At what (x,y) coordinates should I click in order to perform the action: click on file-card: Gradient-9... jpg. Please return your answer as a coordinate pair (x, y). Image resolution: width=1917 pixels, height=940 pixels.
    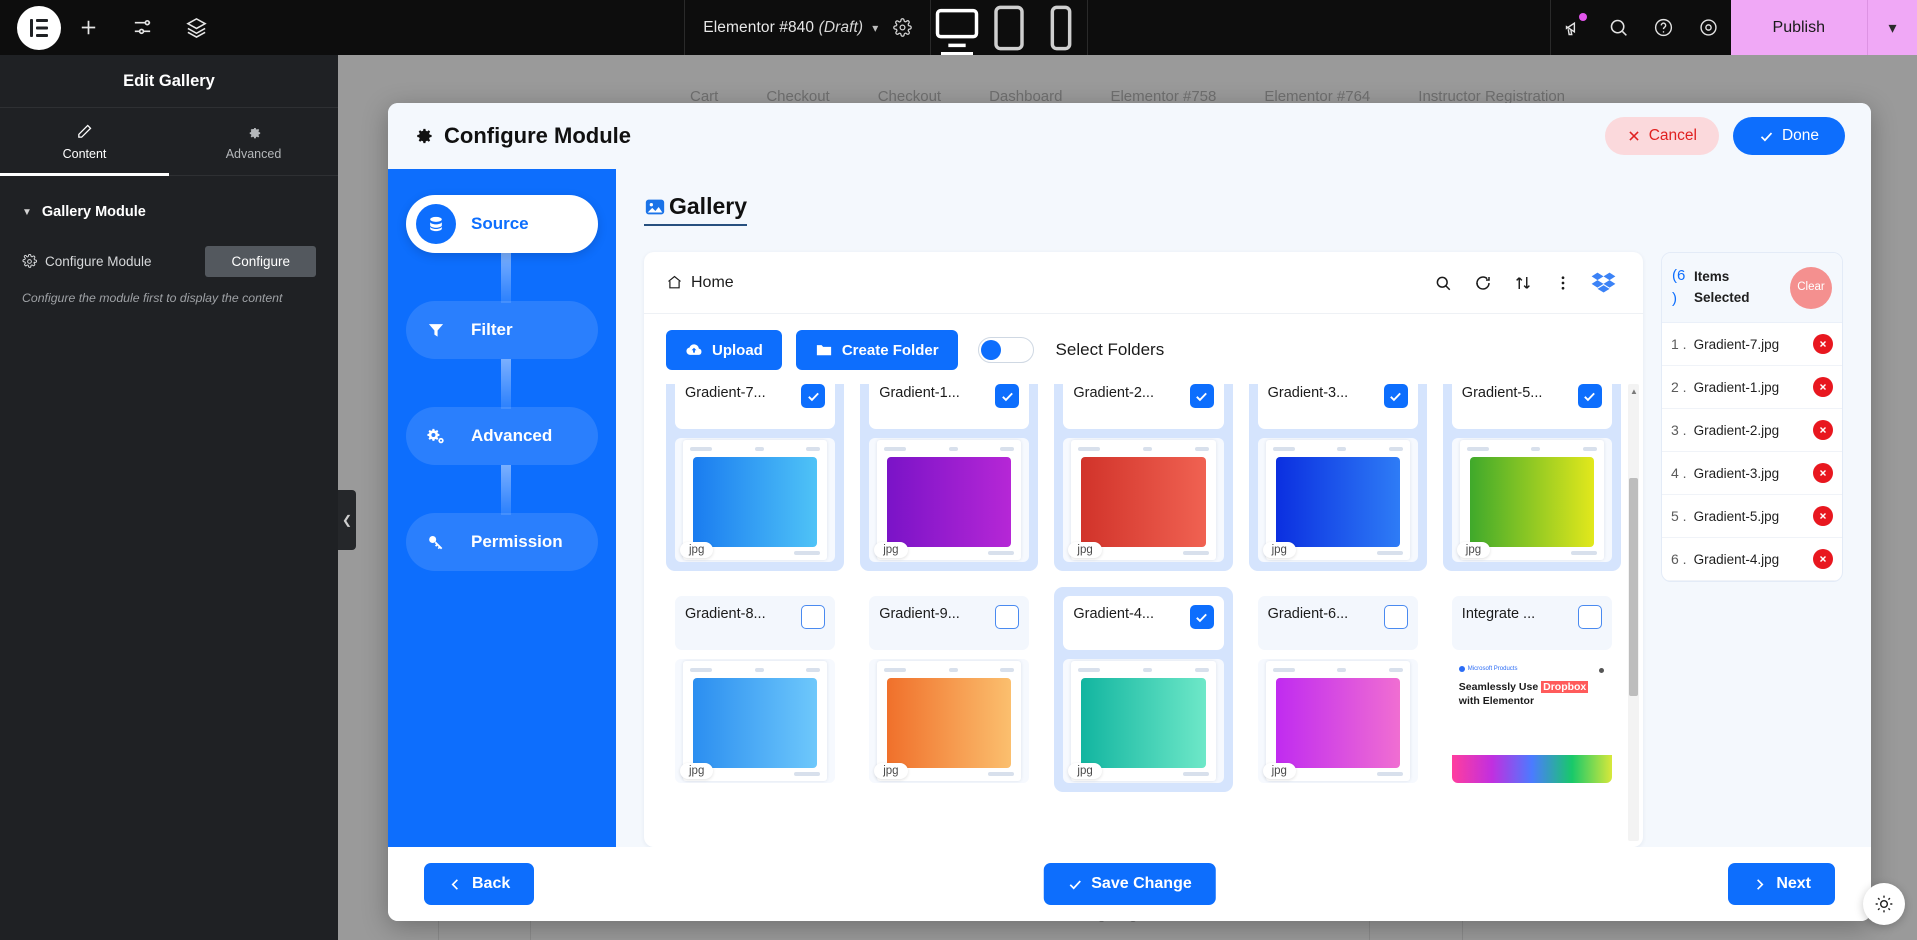
    Looking at the image, I should click on (949, 689).